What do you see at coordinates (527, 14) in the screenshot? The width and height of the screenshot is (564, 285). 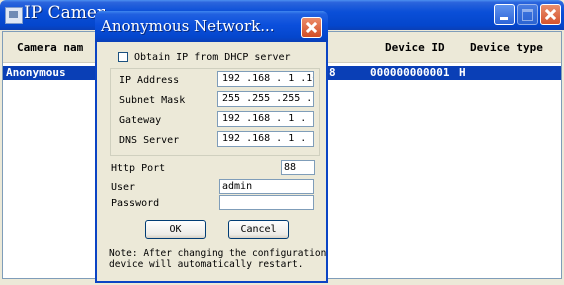 I see `maximize-icon` at bounding box center [527, 14].